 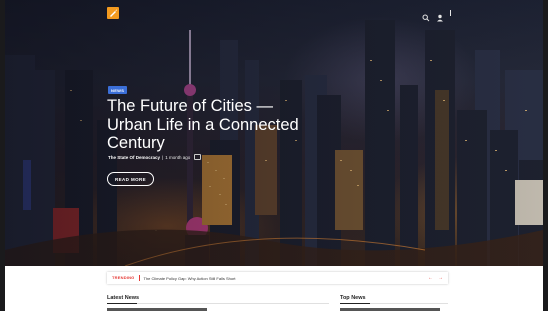 I want to click on site-logo, so click(x=113, y=13).